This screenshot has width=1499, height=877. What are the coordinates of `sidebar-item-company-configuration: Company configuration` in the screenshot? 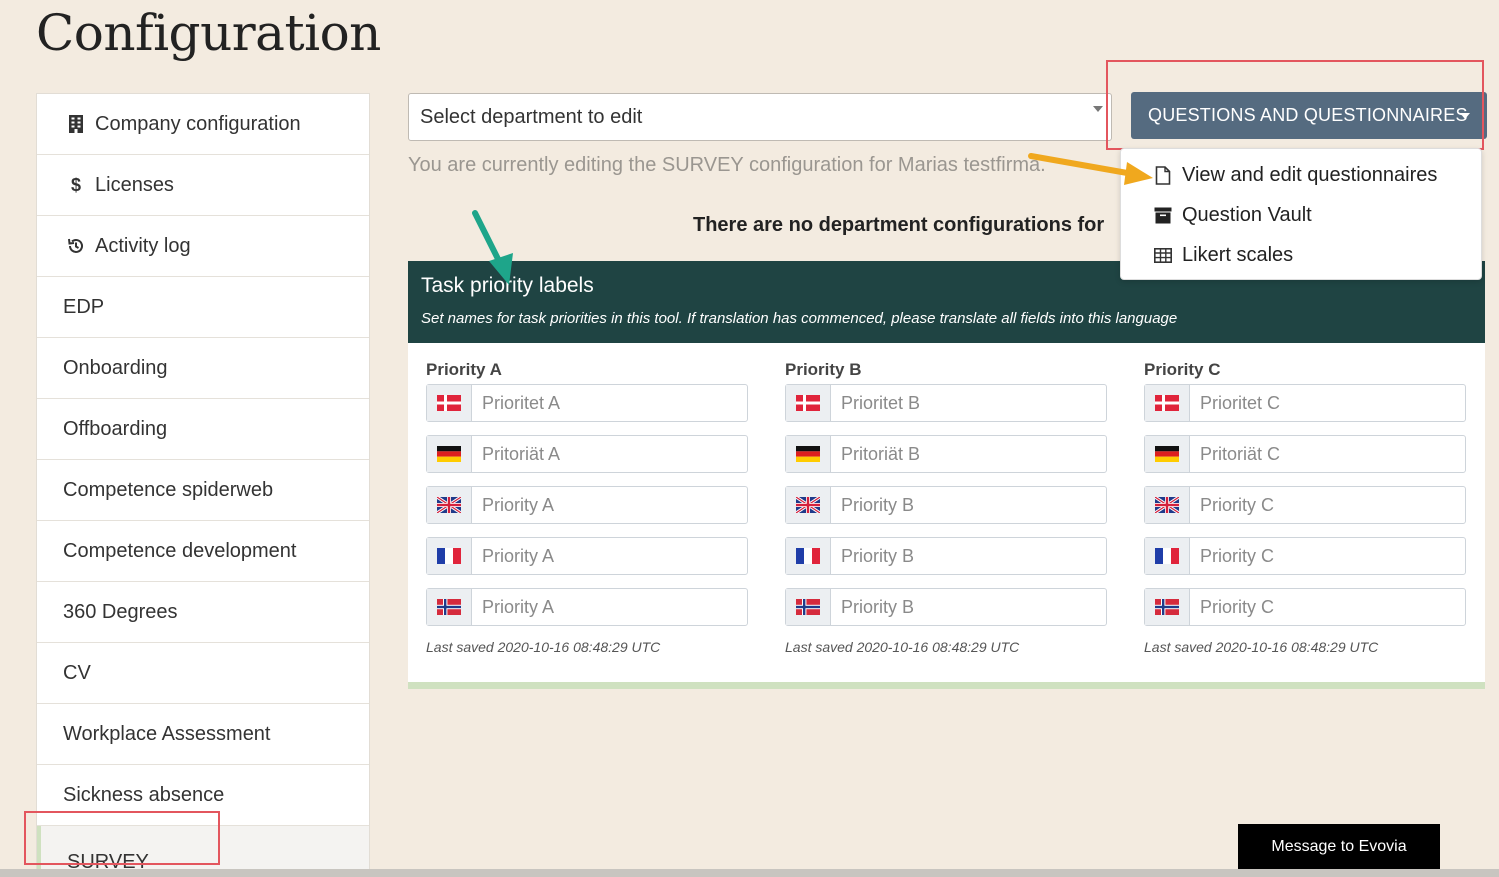 It's located at (203, 124).